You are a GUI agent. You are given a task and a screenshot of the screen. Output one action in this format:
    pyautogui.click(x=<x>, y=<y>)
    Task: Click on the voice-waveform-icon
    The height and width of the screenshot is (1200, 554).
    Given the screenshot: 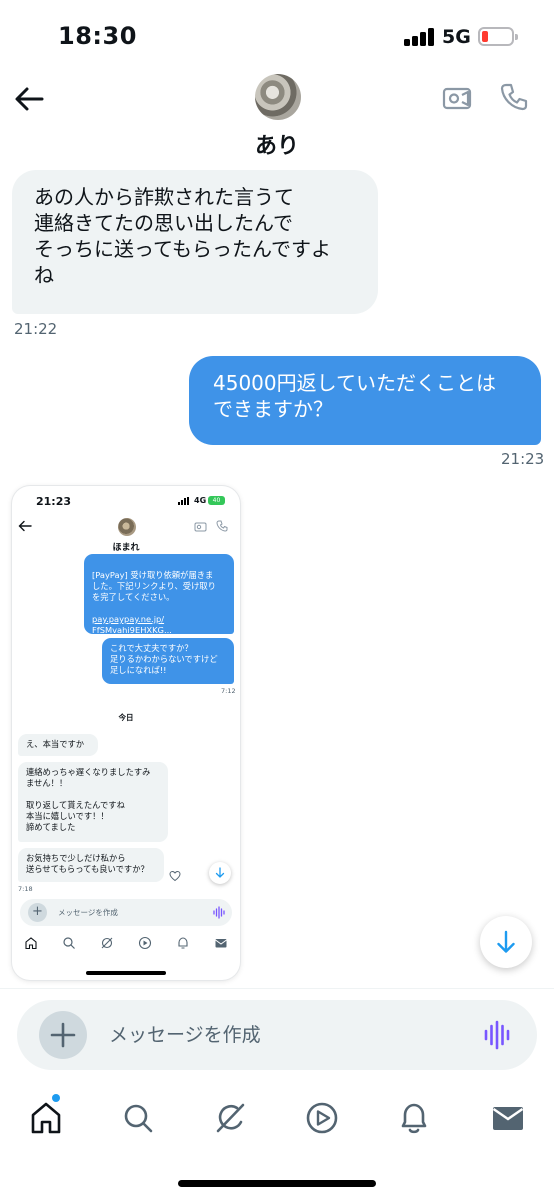 What is the action you would take?
    pyautogui.click(x=497, y=1035)
    